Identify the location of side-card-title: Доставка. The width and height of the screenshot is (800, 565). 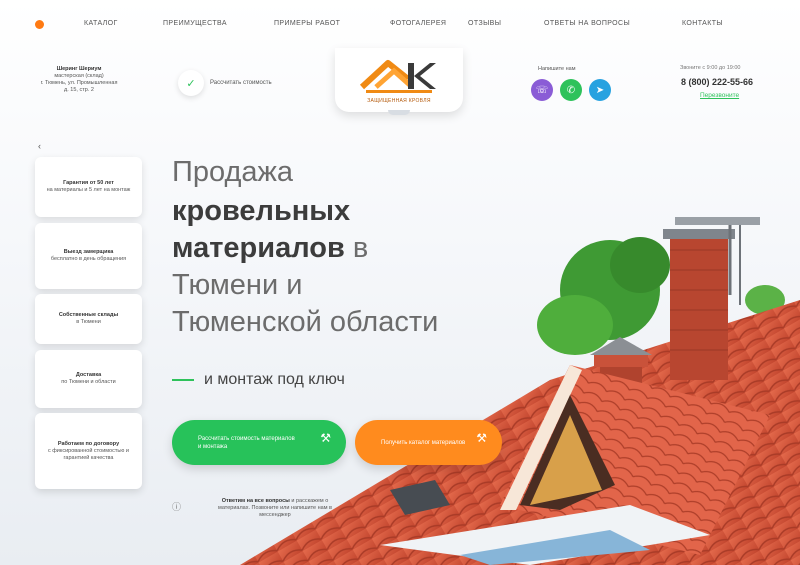
(88, 375).